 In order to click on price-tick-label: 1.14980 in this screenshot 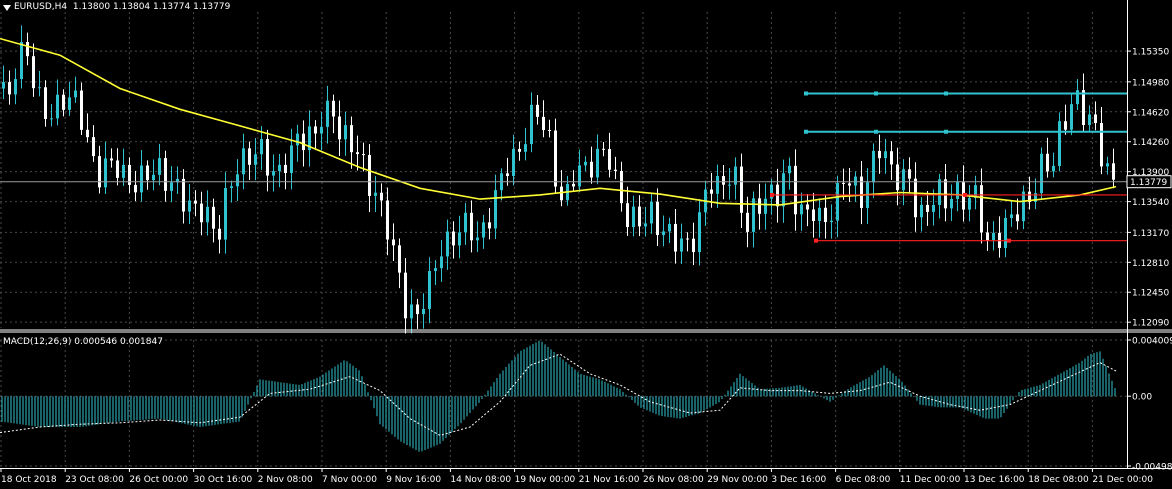, I will do `click(1150, 83)`.